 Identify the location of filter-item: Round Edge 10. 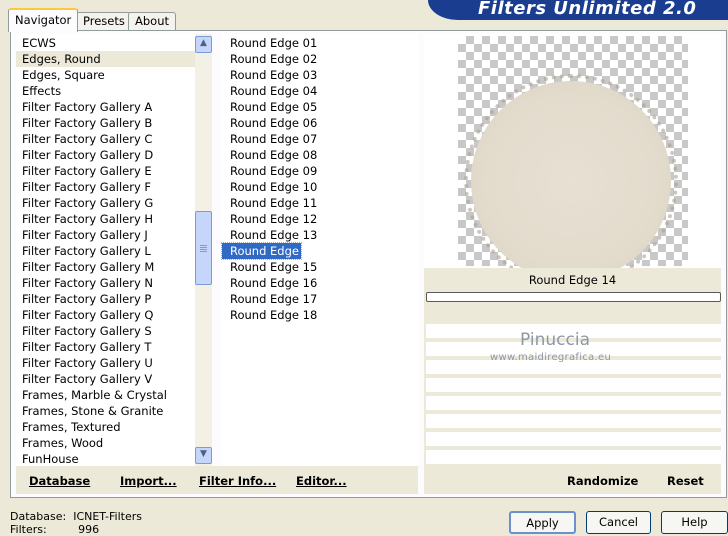
(320, 187).